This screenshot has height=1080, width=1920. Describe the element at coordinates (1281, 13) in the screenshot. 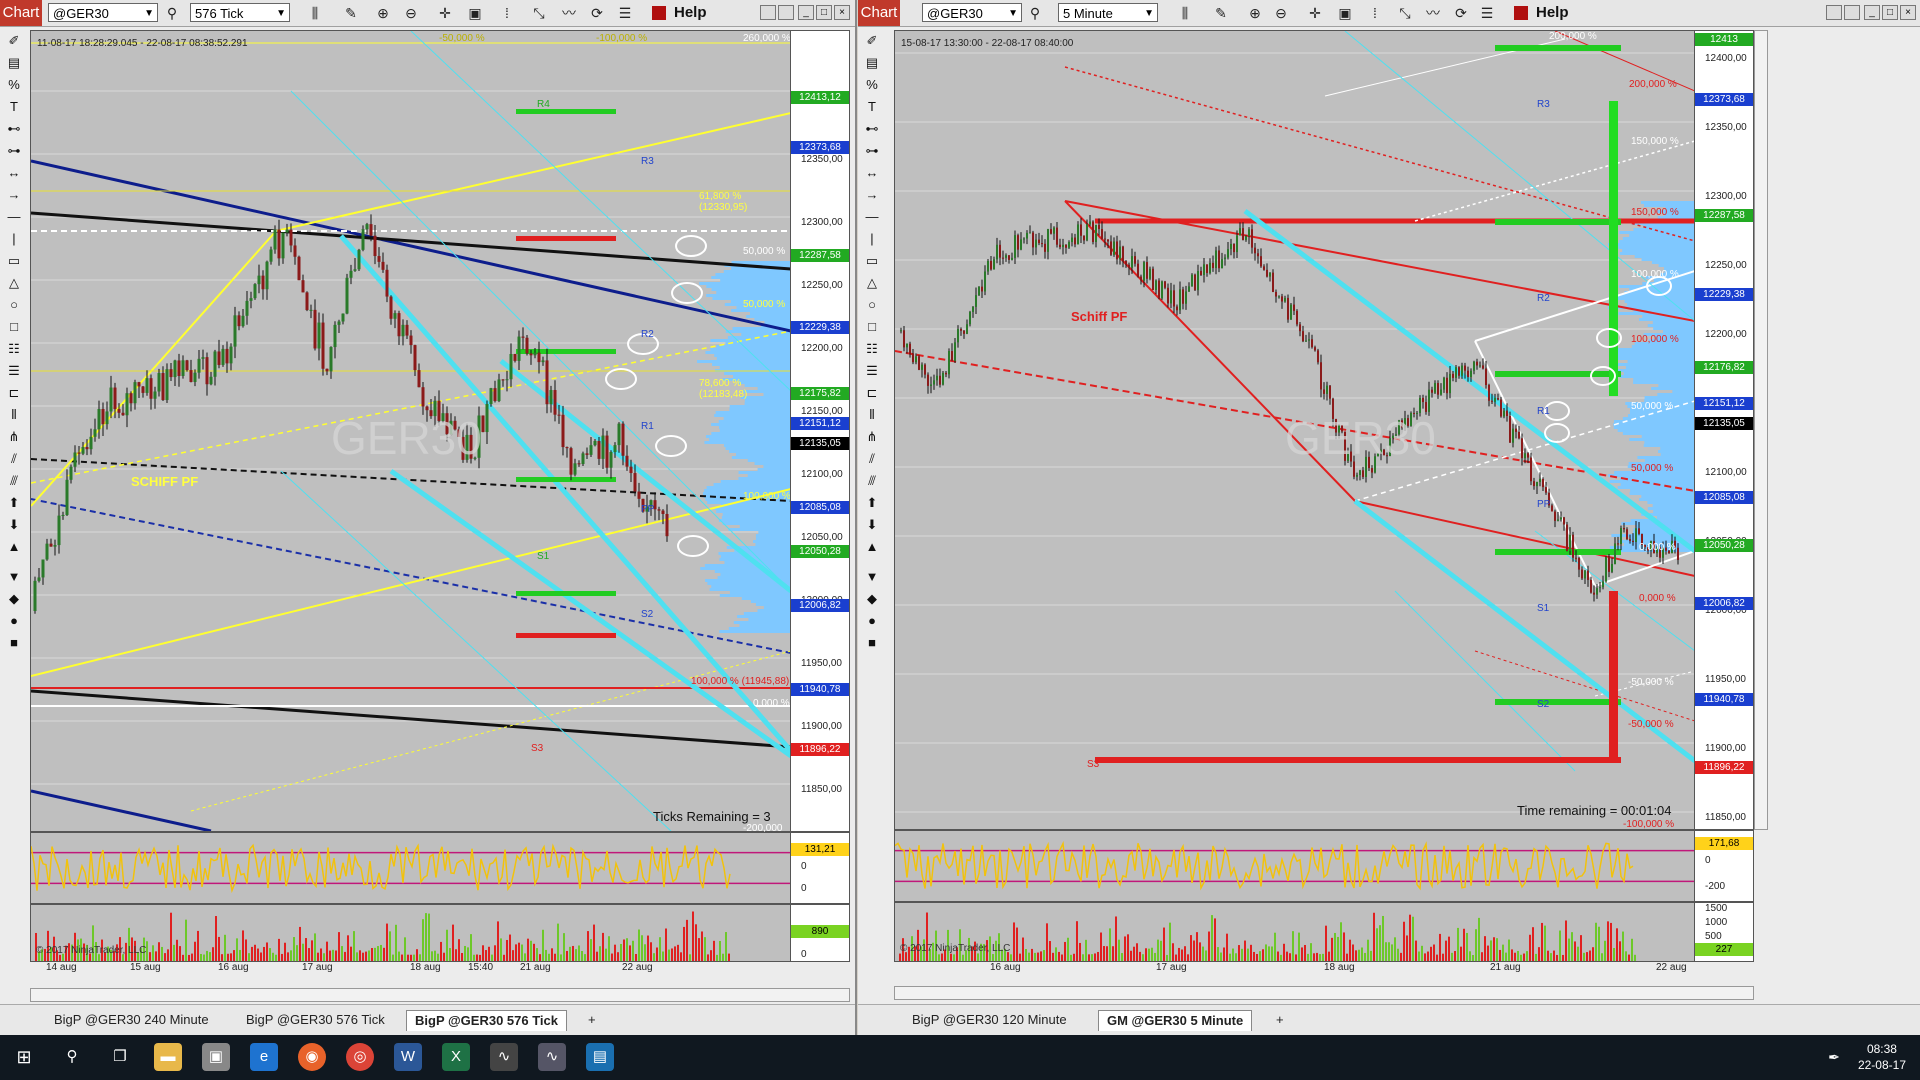

I see `zoom-out-icon: ⊖` at that location.